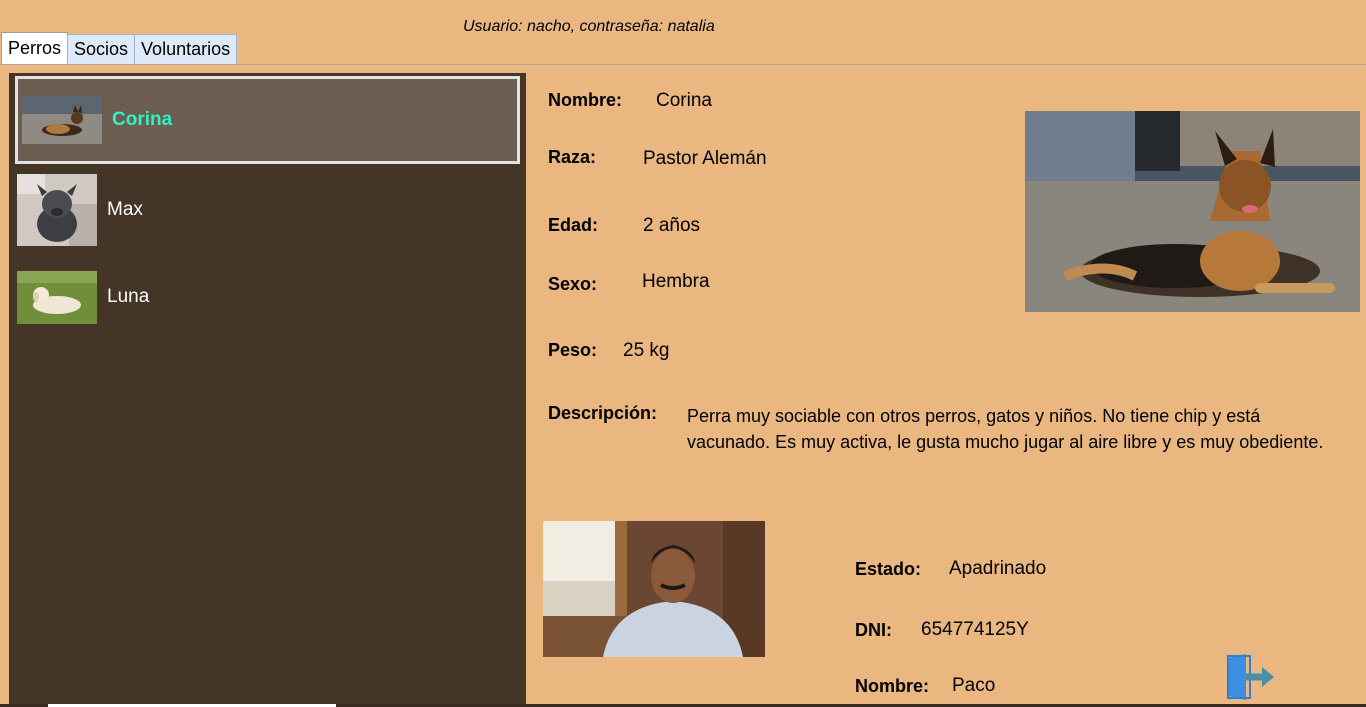 This screenshot has width=1366, height=707. Describe the element at coordinates (654, 589) in the screenshot. I see `sponsor-photo` at that location.